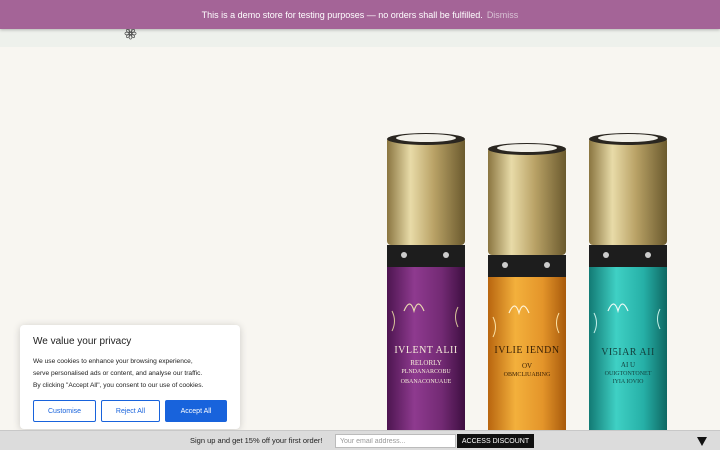  Describe the element at coordinates (64, 411) in the screenshot. I see `customise-button: Customise` at that location.